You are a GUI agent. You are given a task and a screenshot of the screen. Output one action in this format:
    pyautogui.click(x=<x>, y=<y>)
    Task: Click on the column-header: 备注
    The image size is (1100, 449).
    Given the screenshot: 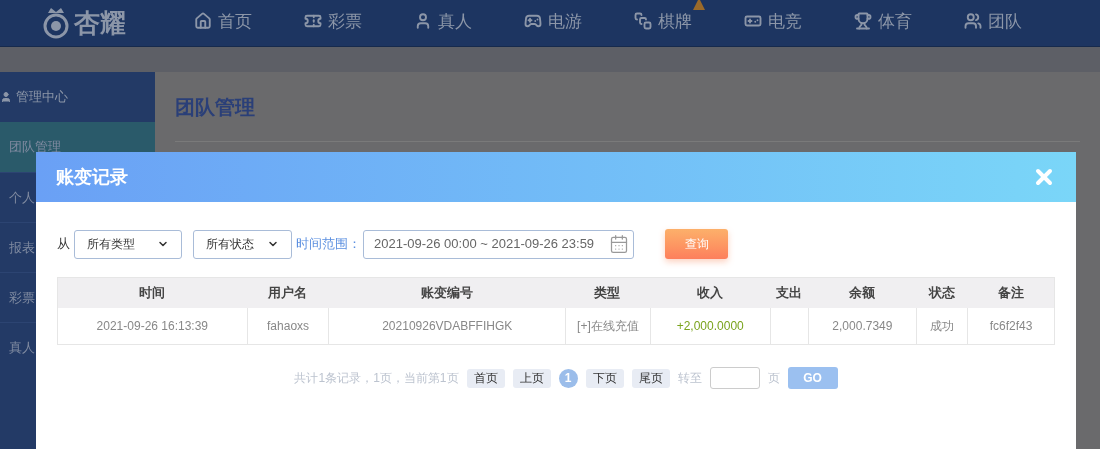 What is the action you would take?
    pyautogui.click(x=1010, y=293)
    